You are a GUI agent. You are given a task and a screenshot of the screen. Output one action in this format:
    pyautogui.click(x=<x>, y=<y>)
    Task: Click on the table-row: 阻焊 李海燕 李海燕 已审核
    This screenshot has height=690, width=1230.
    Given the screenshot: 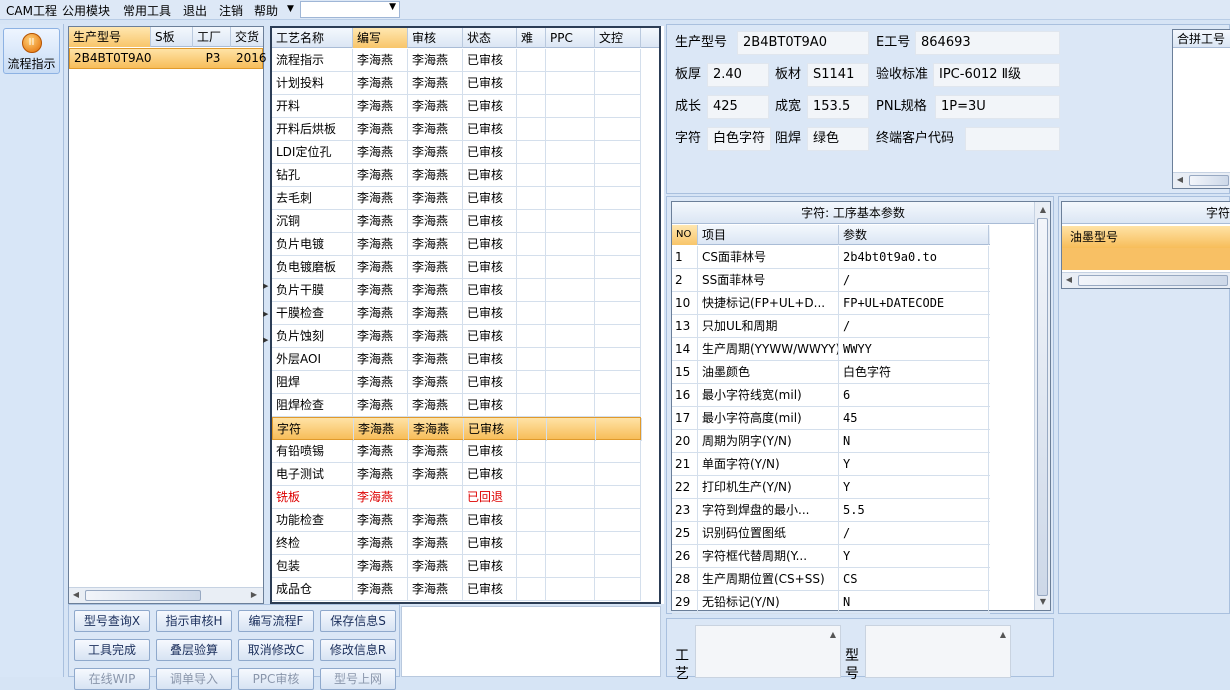 What is the action you would take?
    pyautogui.click(x=456, y=382)
    